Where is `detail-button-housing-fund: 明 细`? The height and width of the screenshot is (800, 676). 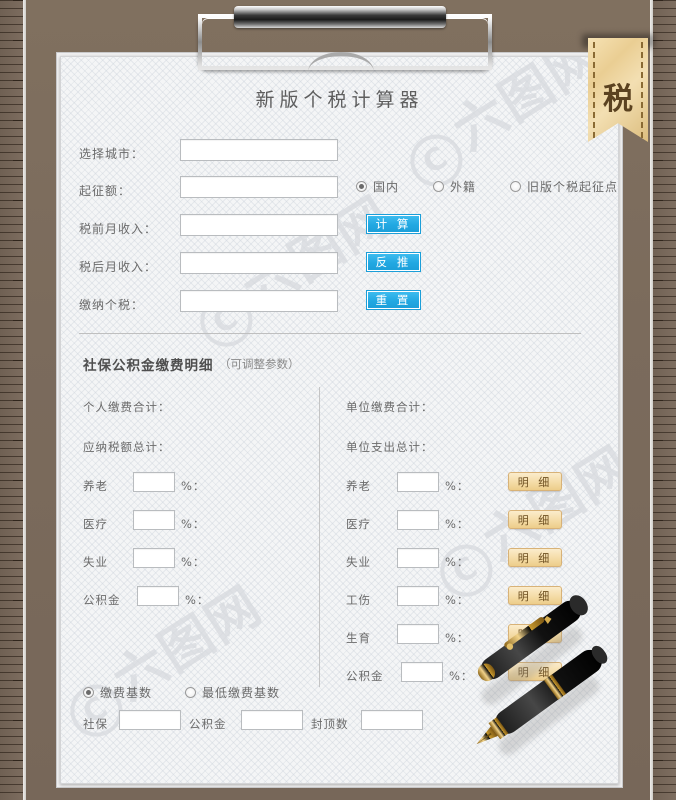
detail-button-housing-fund: 明 细 is located at coordinates (535, 671).